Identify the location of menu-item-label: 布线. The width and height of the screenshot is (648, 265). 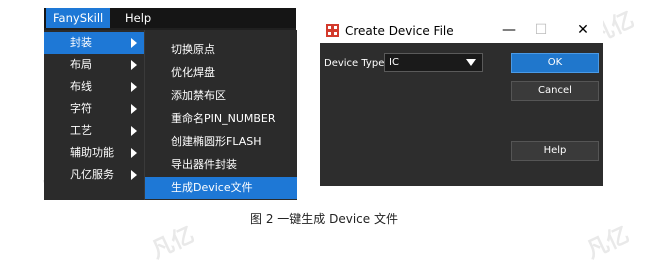
(81, 86).